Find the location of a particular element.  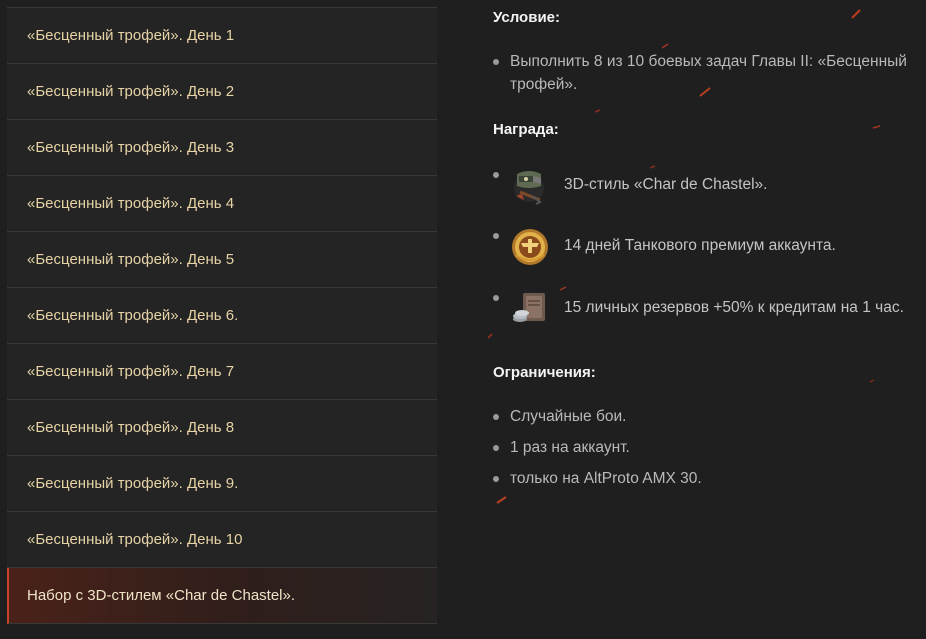

sidebar-item-day-9: «Бесценный трофей». День 9. is located at coordinates (222, 484).